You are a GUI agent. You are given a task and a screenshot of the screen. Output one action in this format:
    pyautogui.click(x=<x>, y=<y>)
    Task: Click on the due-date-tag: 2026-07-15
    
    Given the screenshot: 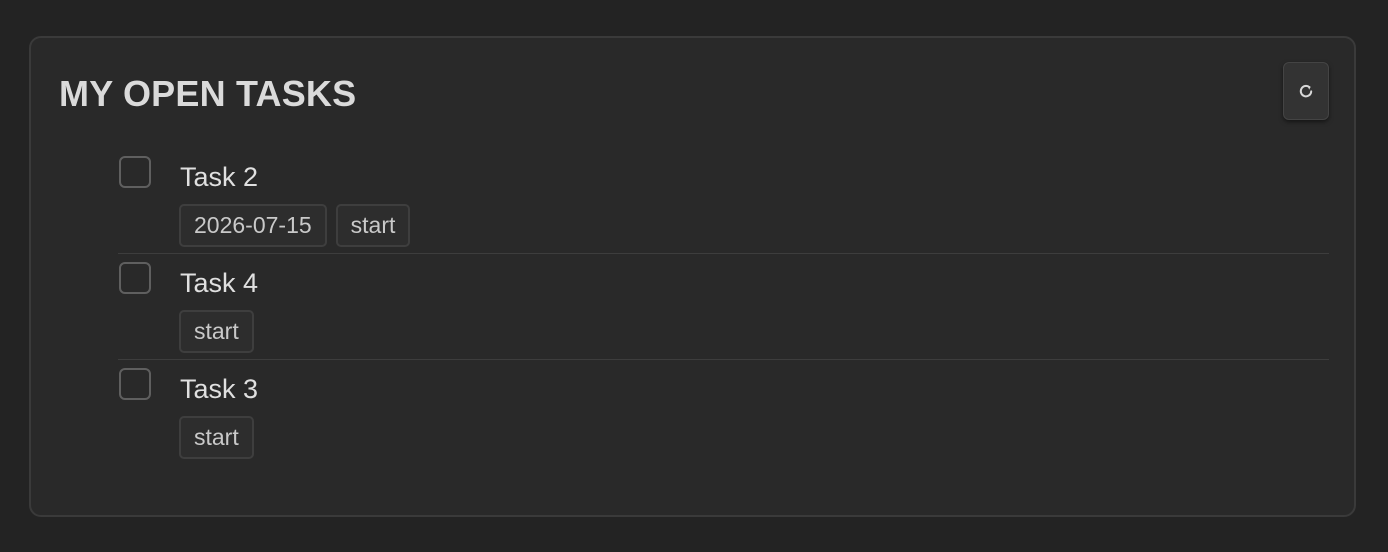 What is the action you would take?
    pyautogui.click(x=253, y=225)
    